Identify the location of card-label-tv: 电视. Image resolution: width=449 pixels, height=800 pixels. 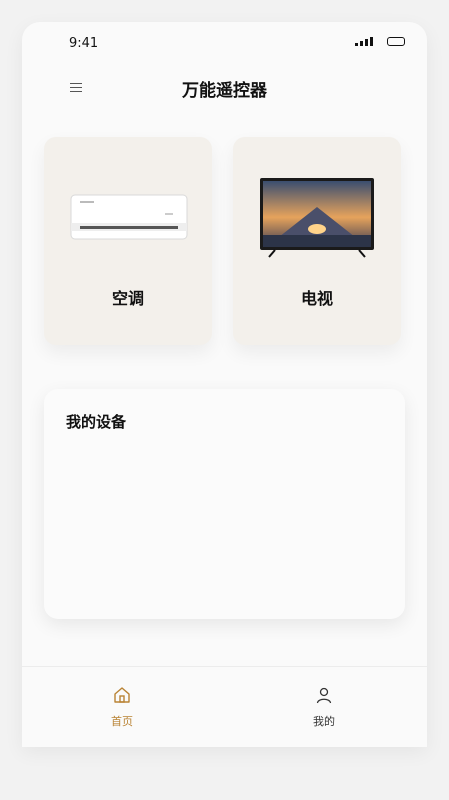
(316, 298).